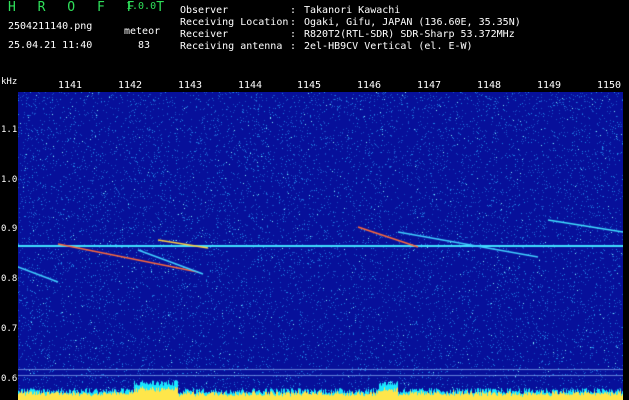 The width and height of the screenshot is (629, 400). I want to click on meteor-count: 83, so click(144, 45).